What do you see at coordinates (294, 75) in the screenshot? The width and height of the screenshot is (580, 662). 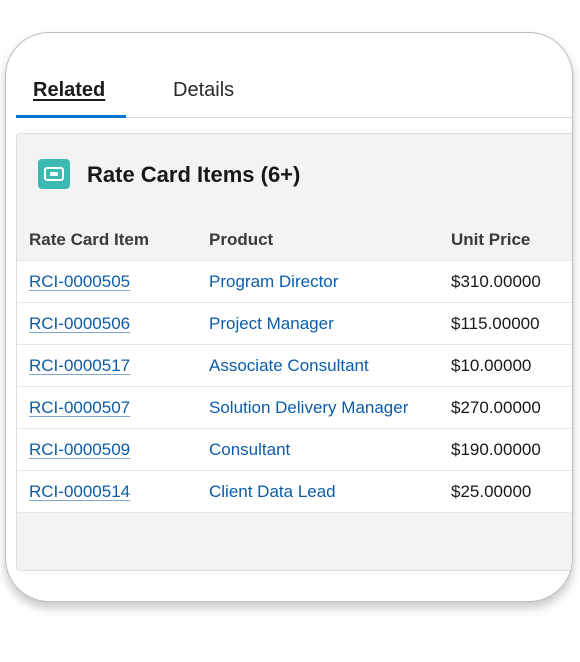 I see `tab-bar: Related Details` at bounding box center [294, 75].